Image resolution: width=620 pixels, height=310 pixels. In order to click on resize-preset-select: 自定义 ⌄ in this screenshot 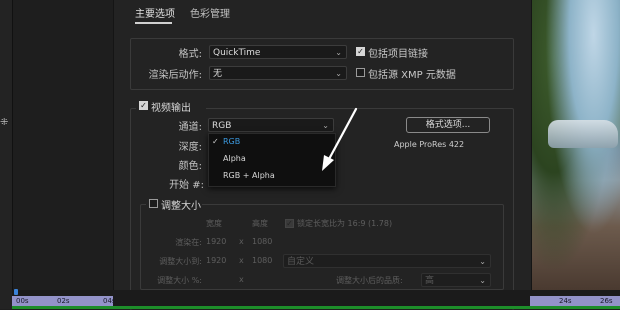, I will do `click(387, 261)`.